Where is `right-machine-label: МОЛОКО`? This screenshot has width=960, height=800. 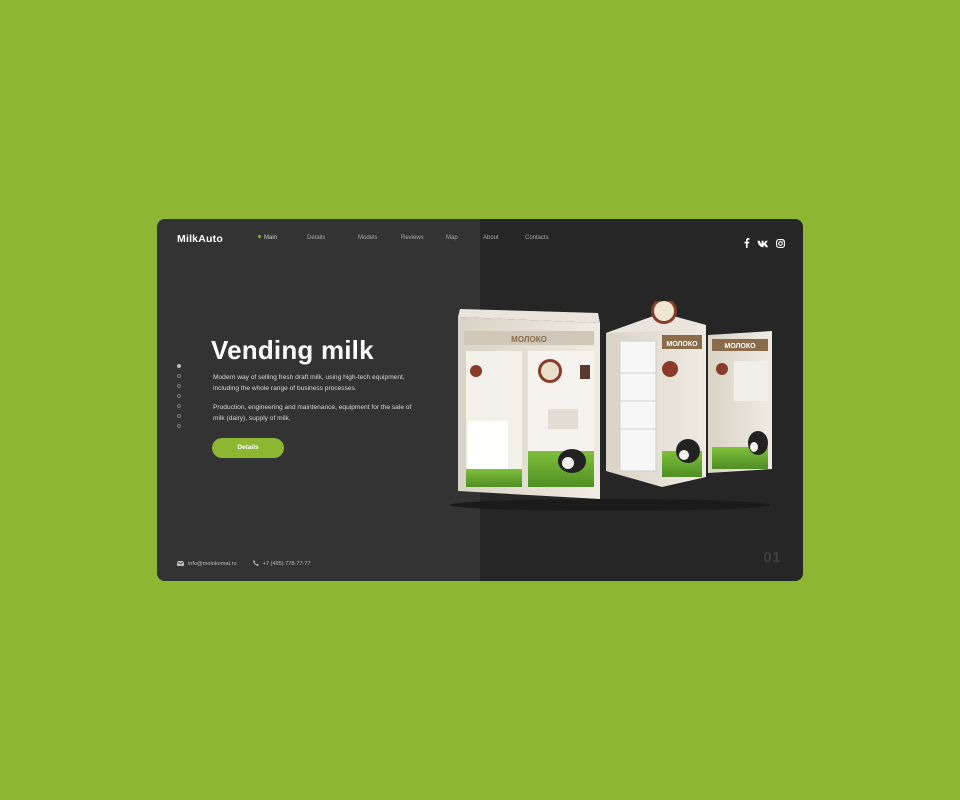
right-machine-label: МОЛОКО is located at coordinates (740, 346).